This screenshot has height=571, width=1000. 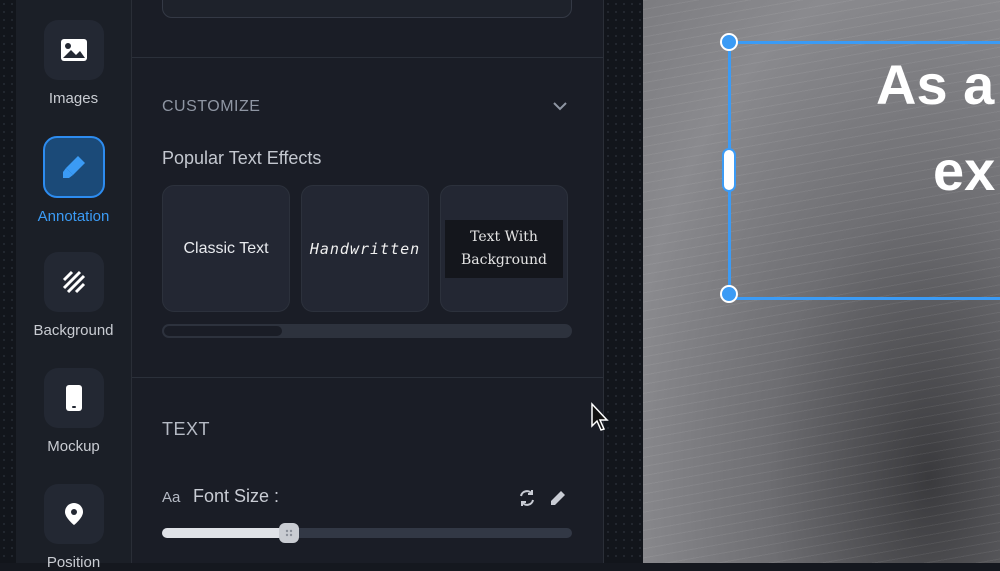 I want to click on effect-card-handwritten: Handwritten, so click(x=365, y=248).